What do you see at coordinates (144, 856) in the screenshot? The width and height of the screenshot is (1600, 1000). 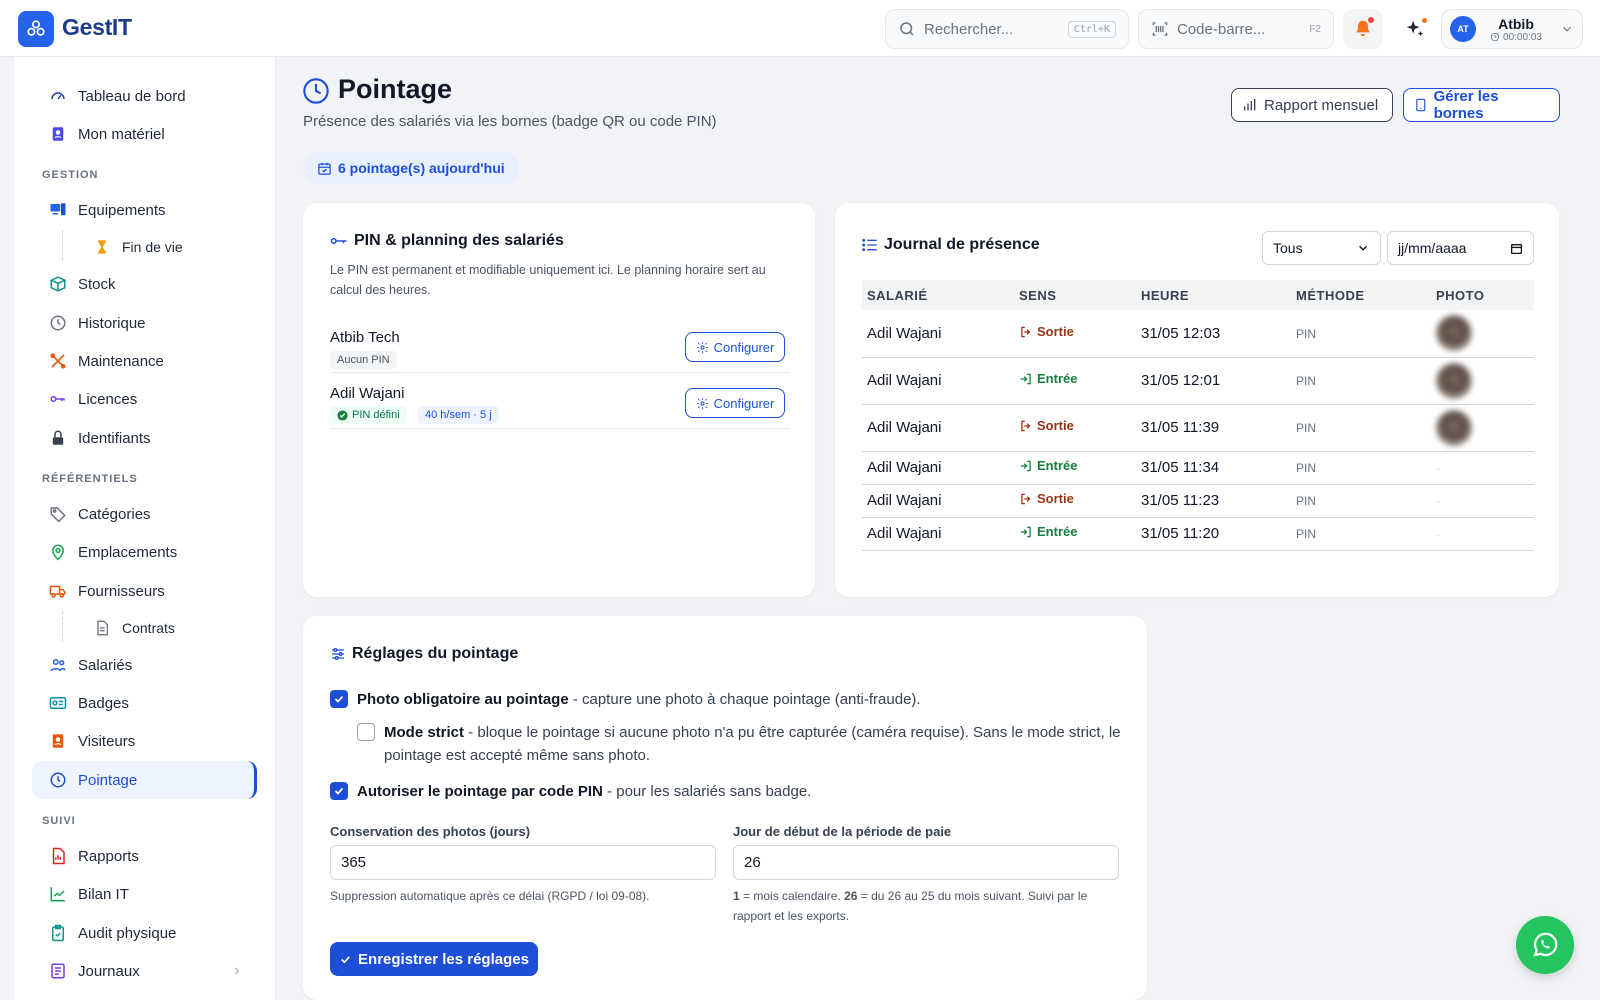 I see `sidebar-item-rapports: Rapports` at bounding box center [144, 856].